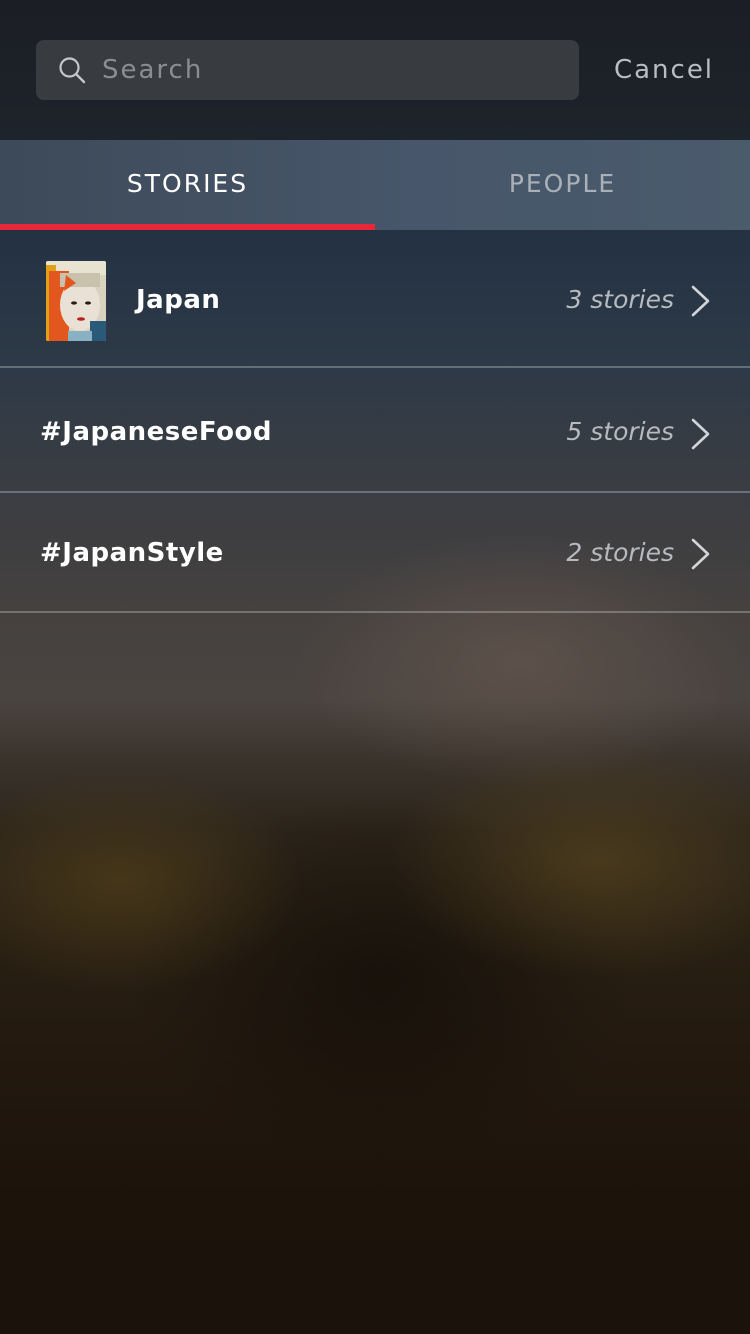 The image size is (750, 1334). I want to click on cancel-button: Cancel, so click(664, 70).